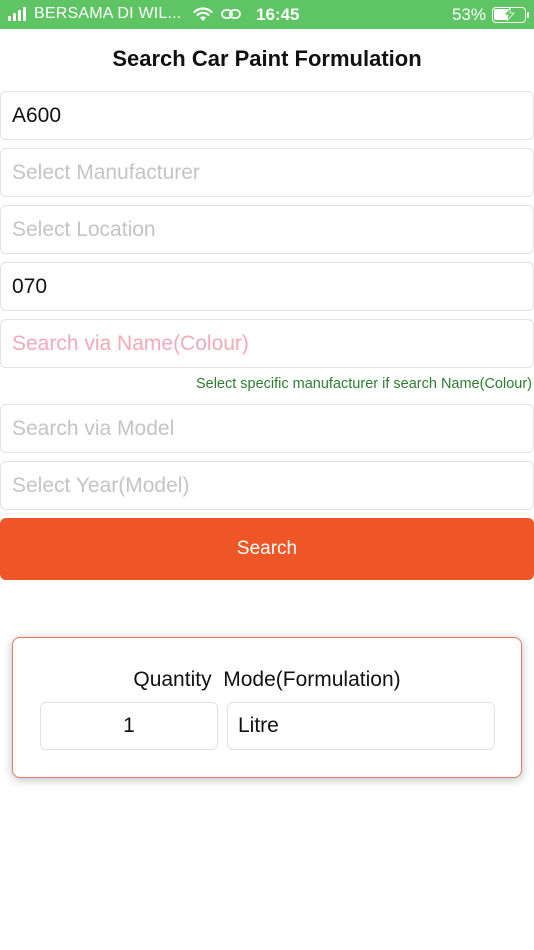 This screenshot has width=534, height=950. Describe the element at coordinates (267, 679) in the screenshot. I see `quantity-mode-title: Quantity Mode(Formulation)` at that location.